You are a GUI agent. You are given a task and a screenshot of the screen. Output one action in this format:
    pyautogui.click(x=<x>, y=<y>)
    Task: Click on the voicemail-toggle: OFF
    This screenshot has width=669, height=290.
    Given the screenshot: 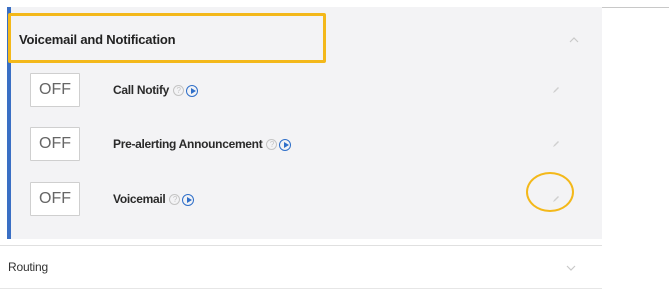 What is the action you would take?
    pyautogui.click(x=55, y=199)
    